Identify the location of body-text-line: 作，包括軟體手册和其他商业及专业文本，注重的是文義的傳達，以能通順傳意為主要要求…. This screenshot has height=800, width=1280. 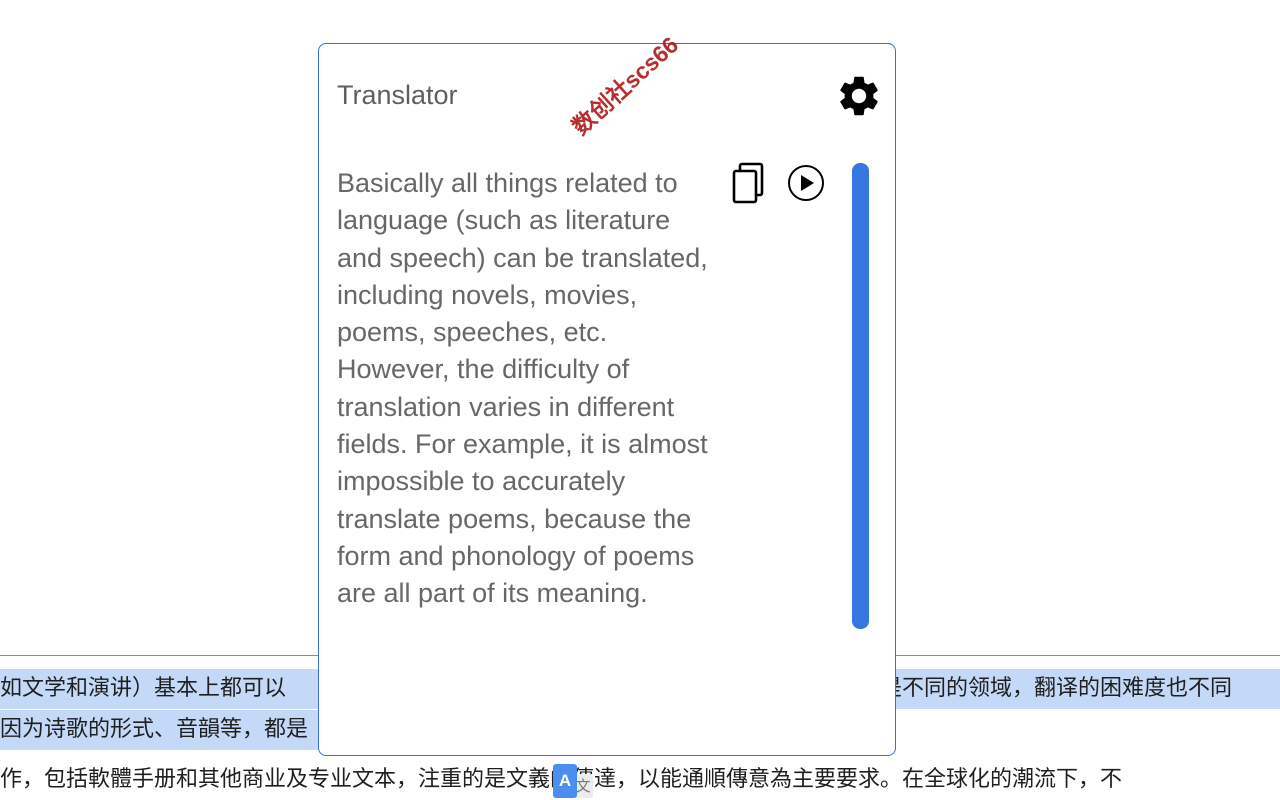
(640, 780).